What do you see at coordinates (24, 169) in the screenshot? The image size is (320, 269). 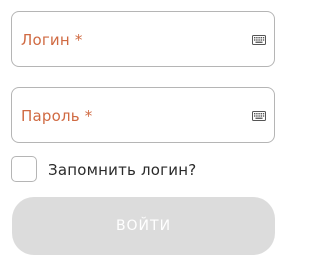 I see `remember-login-checkbox` at bounding box center [24, 169].